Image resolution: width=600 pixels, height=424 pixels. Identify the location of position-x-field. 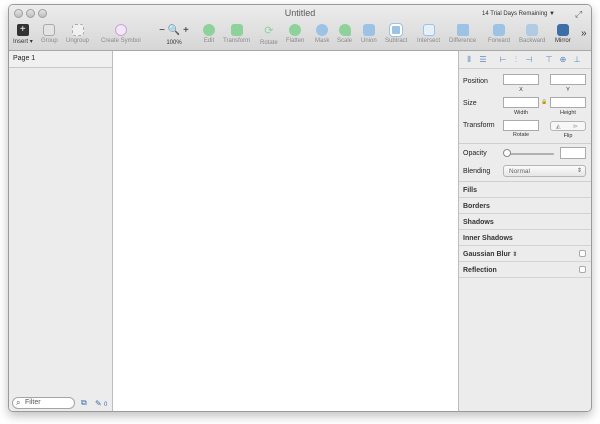
(521, 79).